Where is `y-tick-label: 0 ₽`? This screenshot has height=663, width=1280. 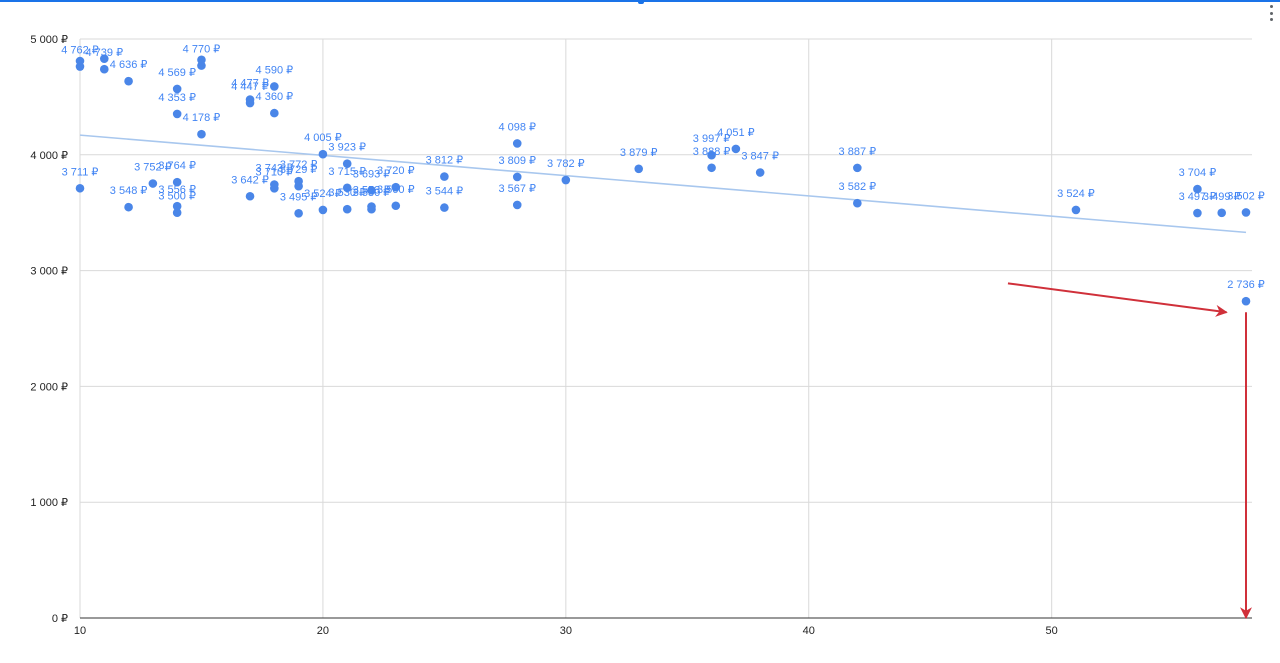 y-tick-label: 0 ₽ is located at coordinates (60, 619).